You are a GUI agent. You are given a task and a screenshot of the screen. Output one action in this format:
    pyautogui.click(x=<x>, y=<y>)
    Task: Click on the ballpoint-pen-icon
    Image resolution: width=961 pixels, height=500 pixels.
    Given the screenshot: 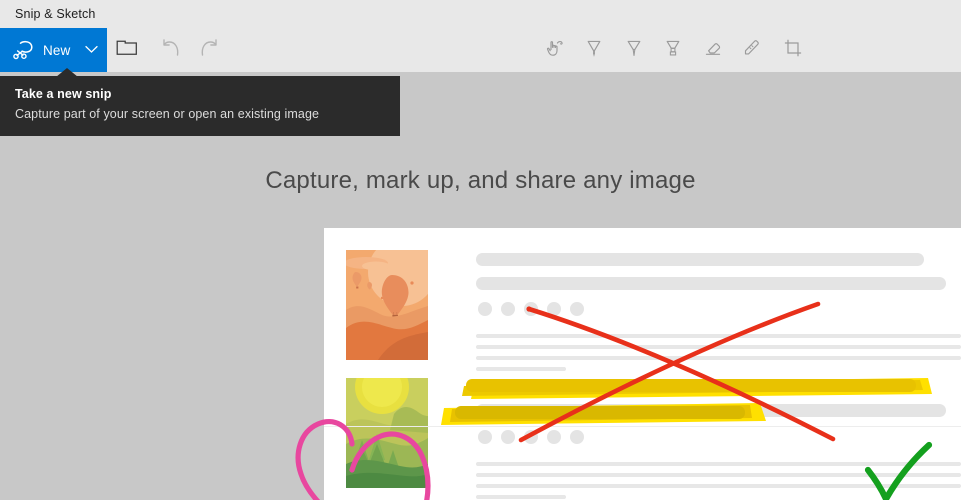 What is the action you would take?
    pyautogui.click(x=594, y=50)
    